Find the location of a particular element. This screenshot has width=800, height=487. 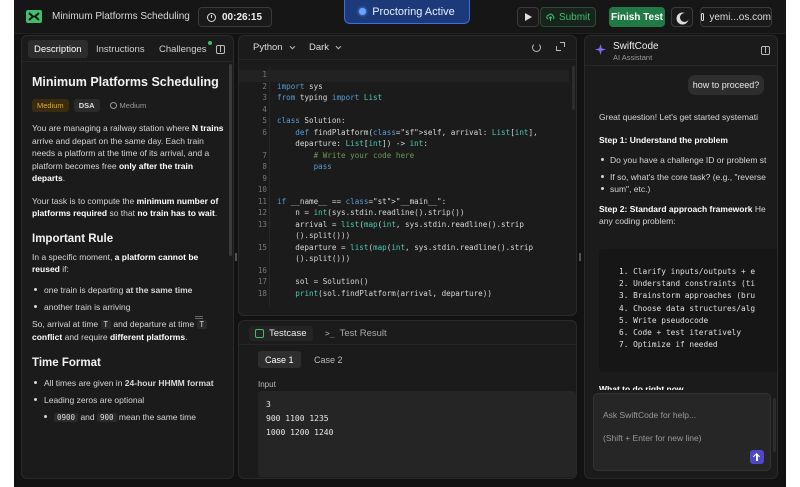

submit-button: Submit is located at coordinates (568, 17).